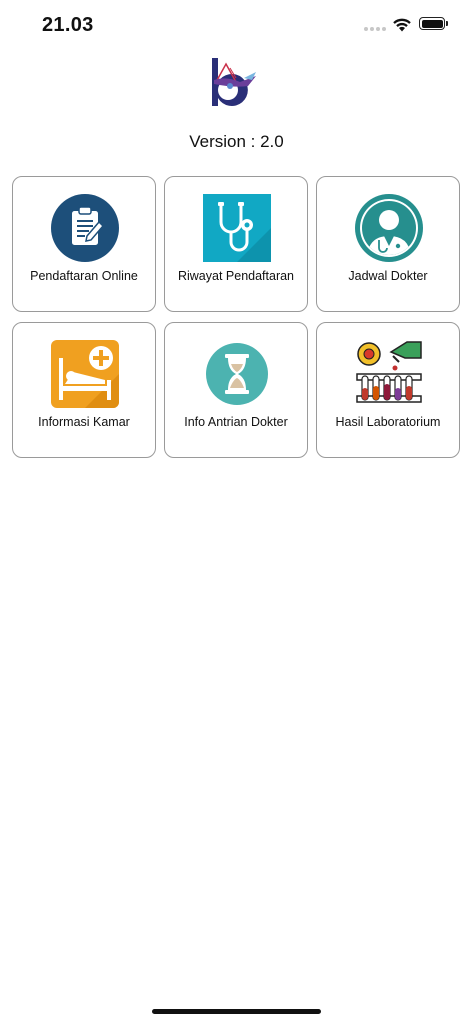  I want to click on menu-tile-informasi-kamar: Informasi Kamar, so click(84, 390).